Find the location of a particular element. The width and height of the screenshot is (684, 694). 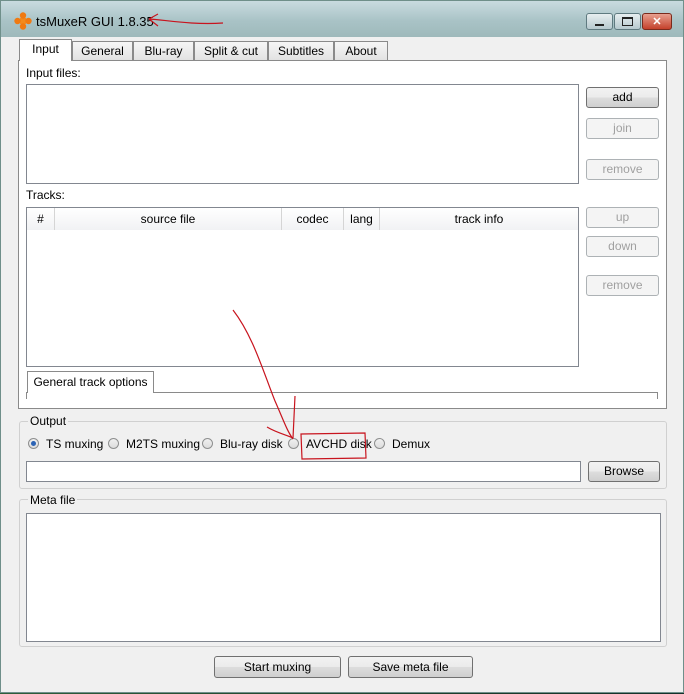

column-header-codec: codec is located at coordinates (313, 219).